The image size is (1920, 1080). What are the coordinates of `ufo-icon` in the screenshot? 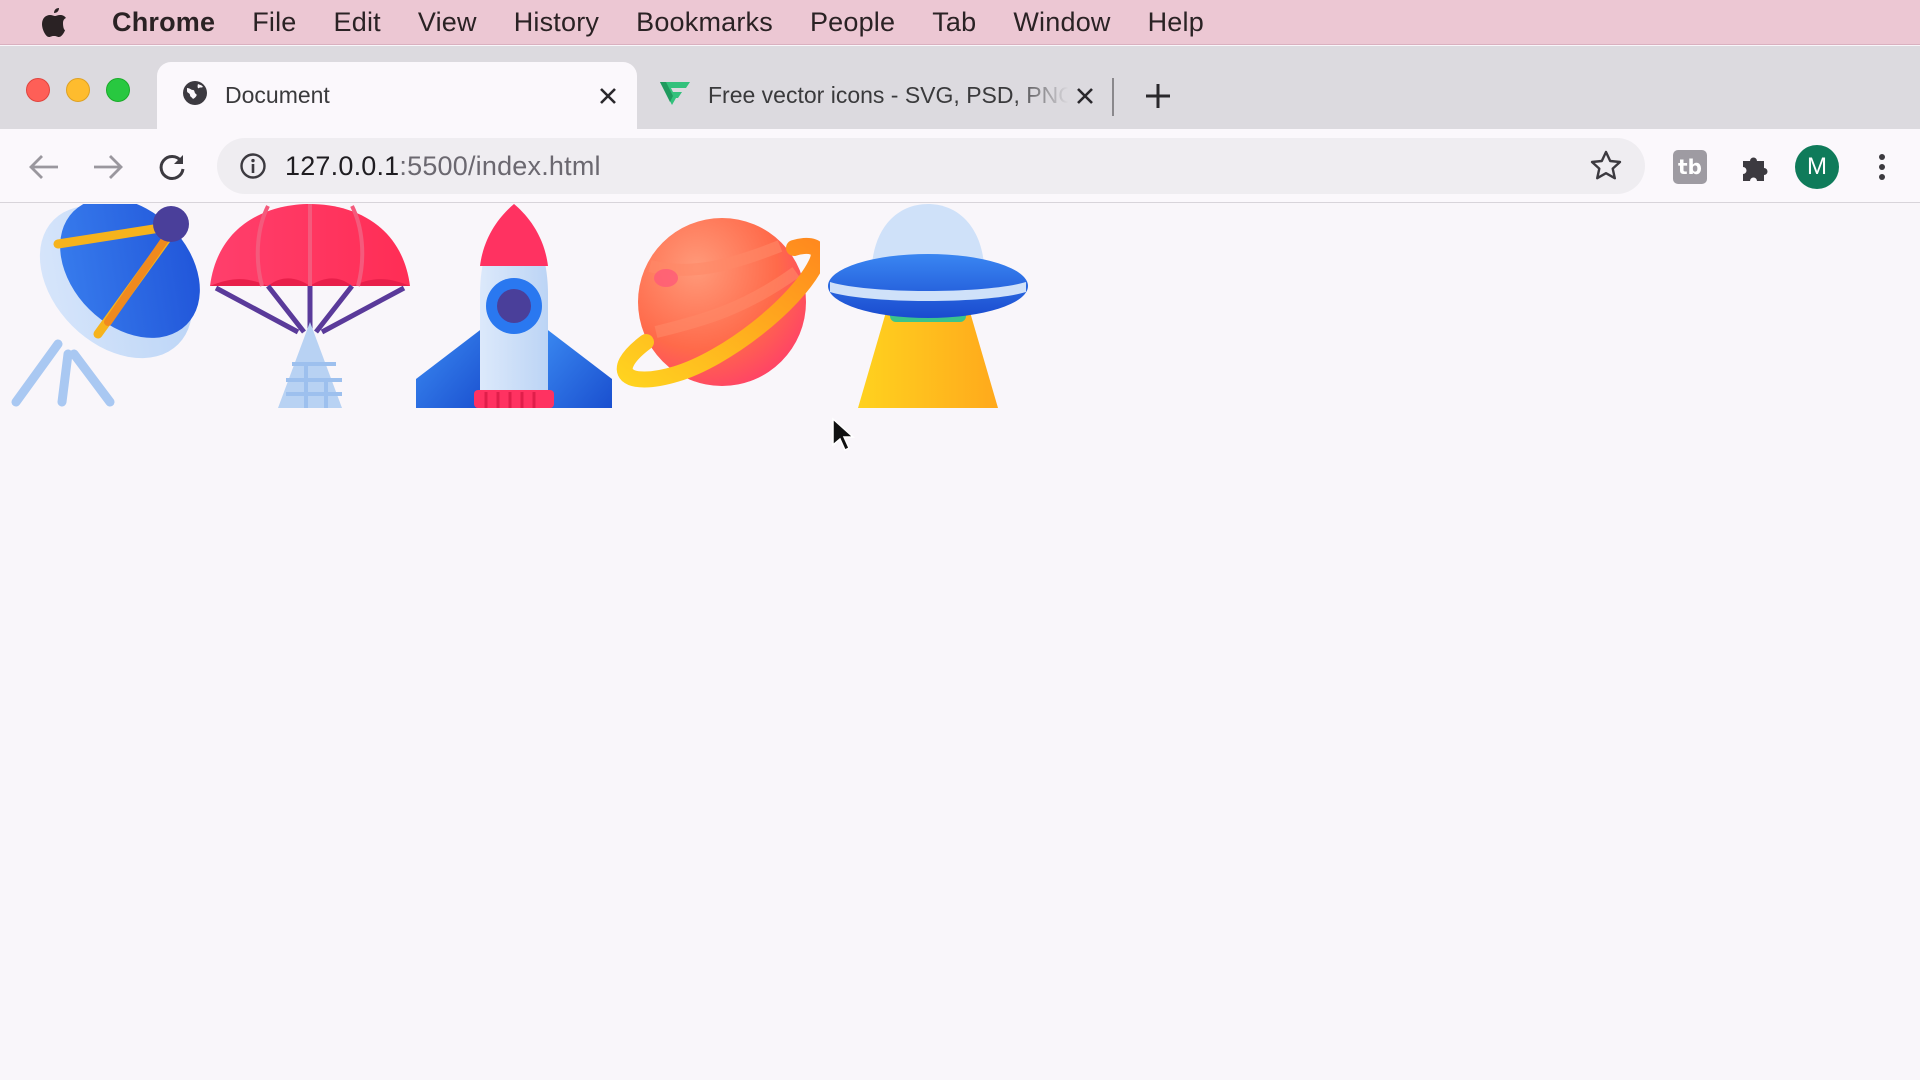 It's located at (928, 306).